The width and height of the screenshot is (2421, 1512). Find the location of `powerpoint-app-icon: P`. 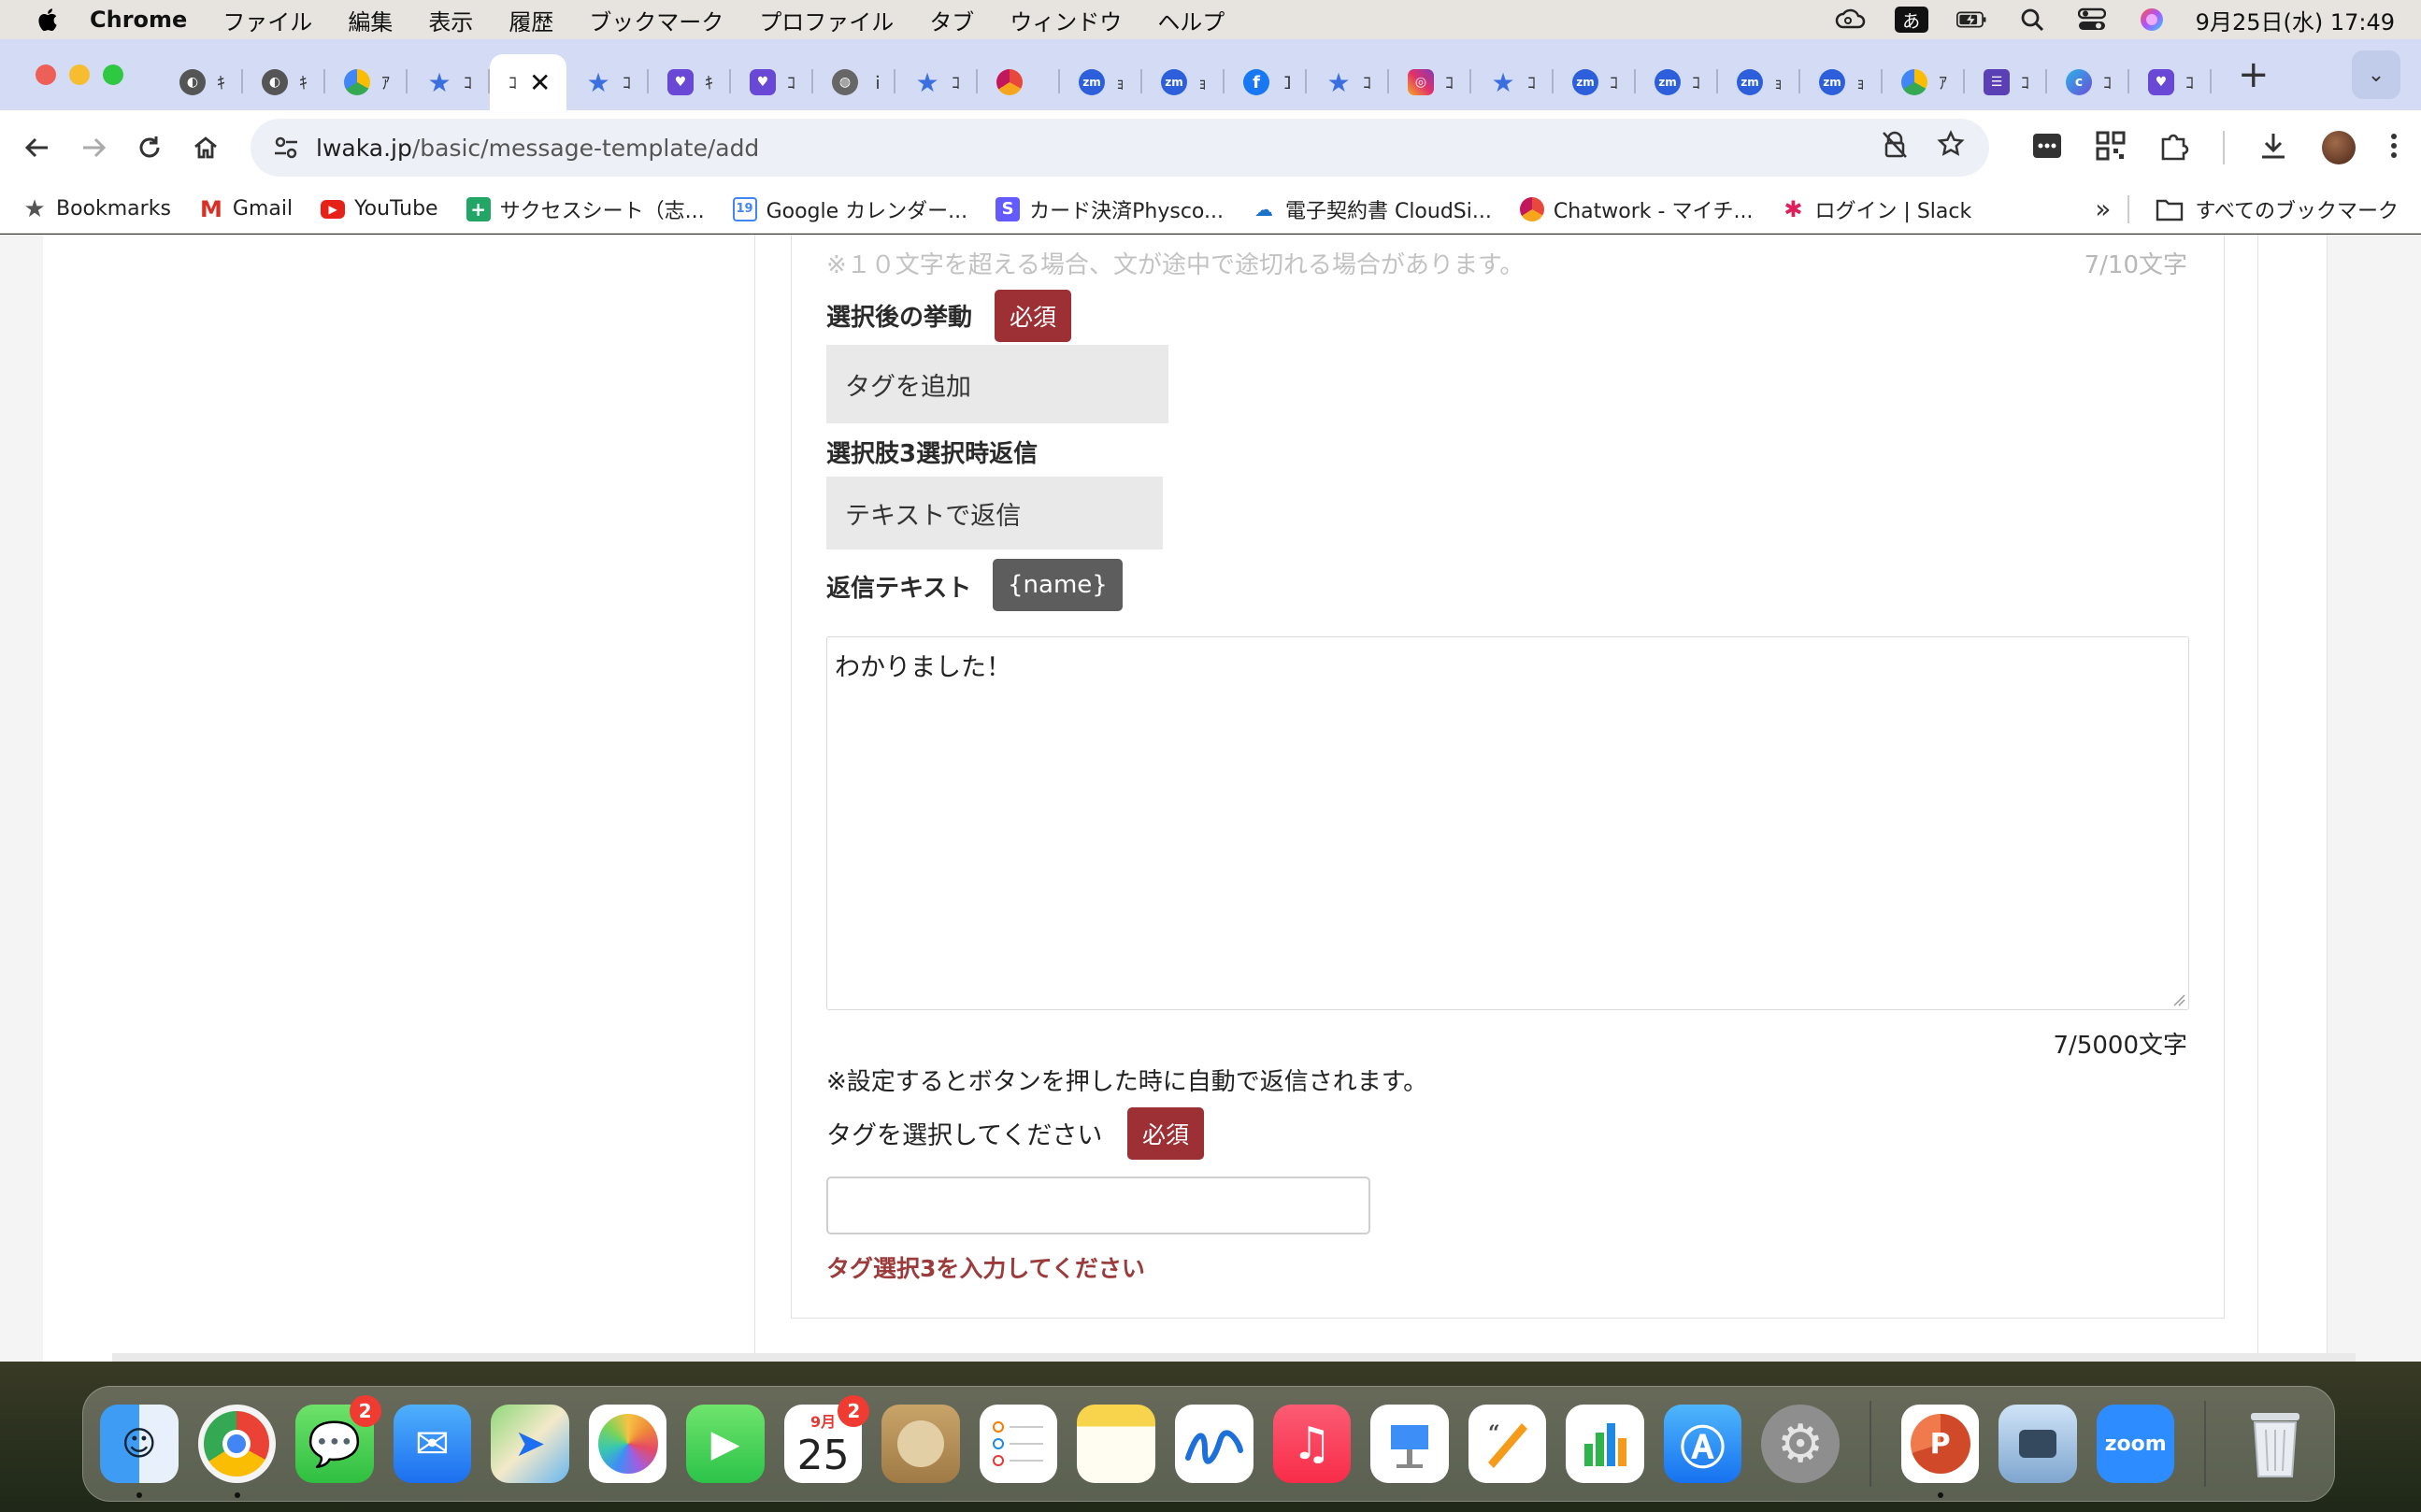

powerpoint-app-icon: P is located at coordinates (1940, 1451).